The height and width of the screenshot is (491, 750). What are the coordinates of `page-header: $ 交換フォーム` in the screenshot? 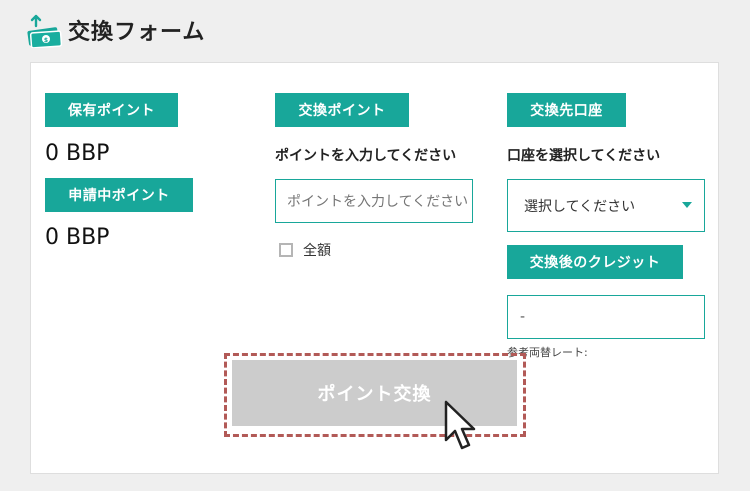 It's located at (114, 30).